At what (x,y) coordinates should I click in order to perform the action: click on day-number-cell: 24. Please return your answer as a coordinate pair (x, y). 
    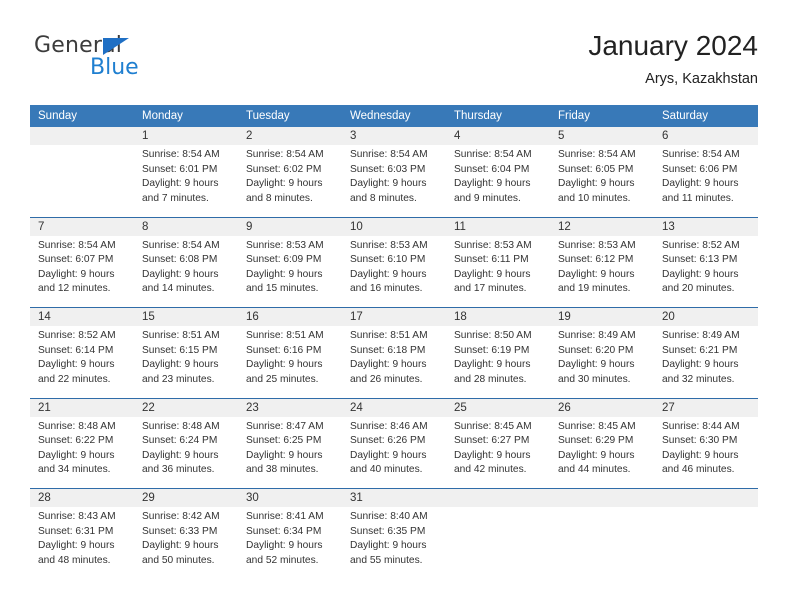
    Looking at the image, I should click on (394, 407).